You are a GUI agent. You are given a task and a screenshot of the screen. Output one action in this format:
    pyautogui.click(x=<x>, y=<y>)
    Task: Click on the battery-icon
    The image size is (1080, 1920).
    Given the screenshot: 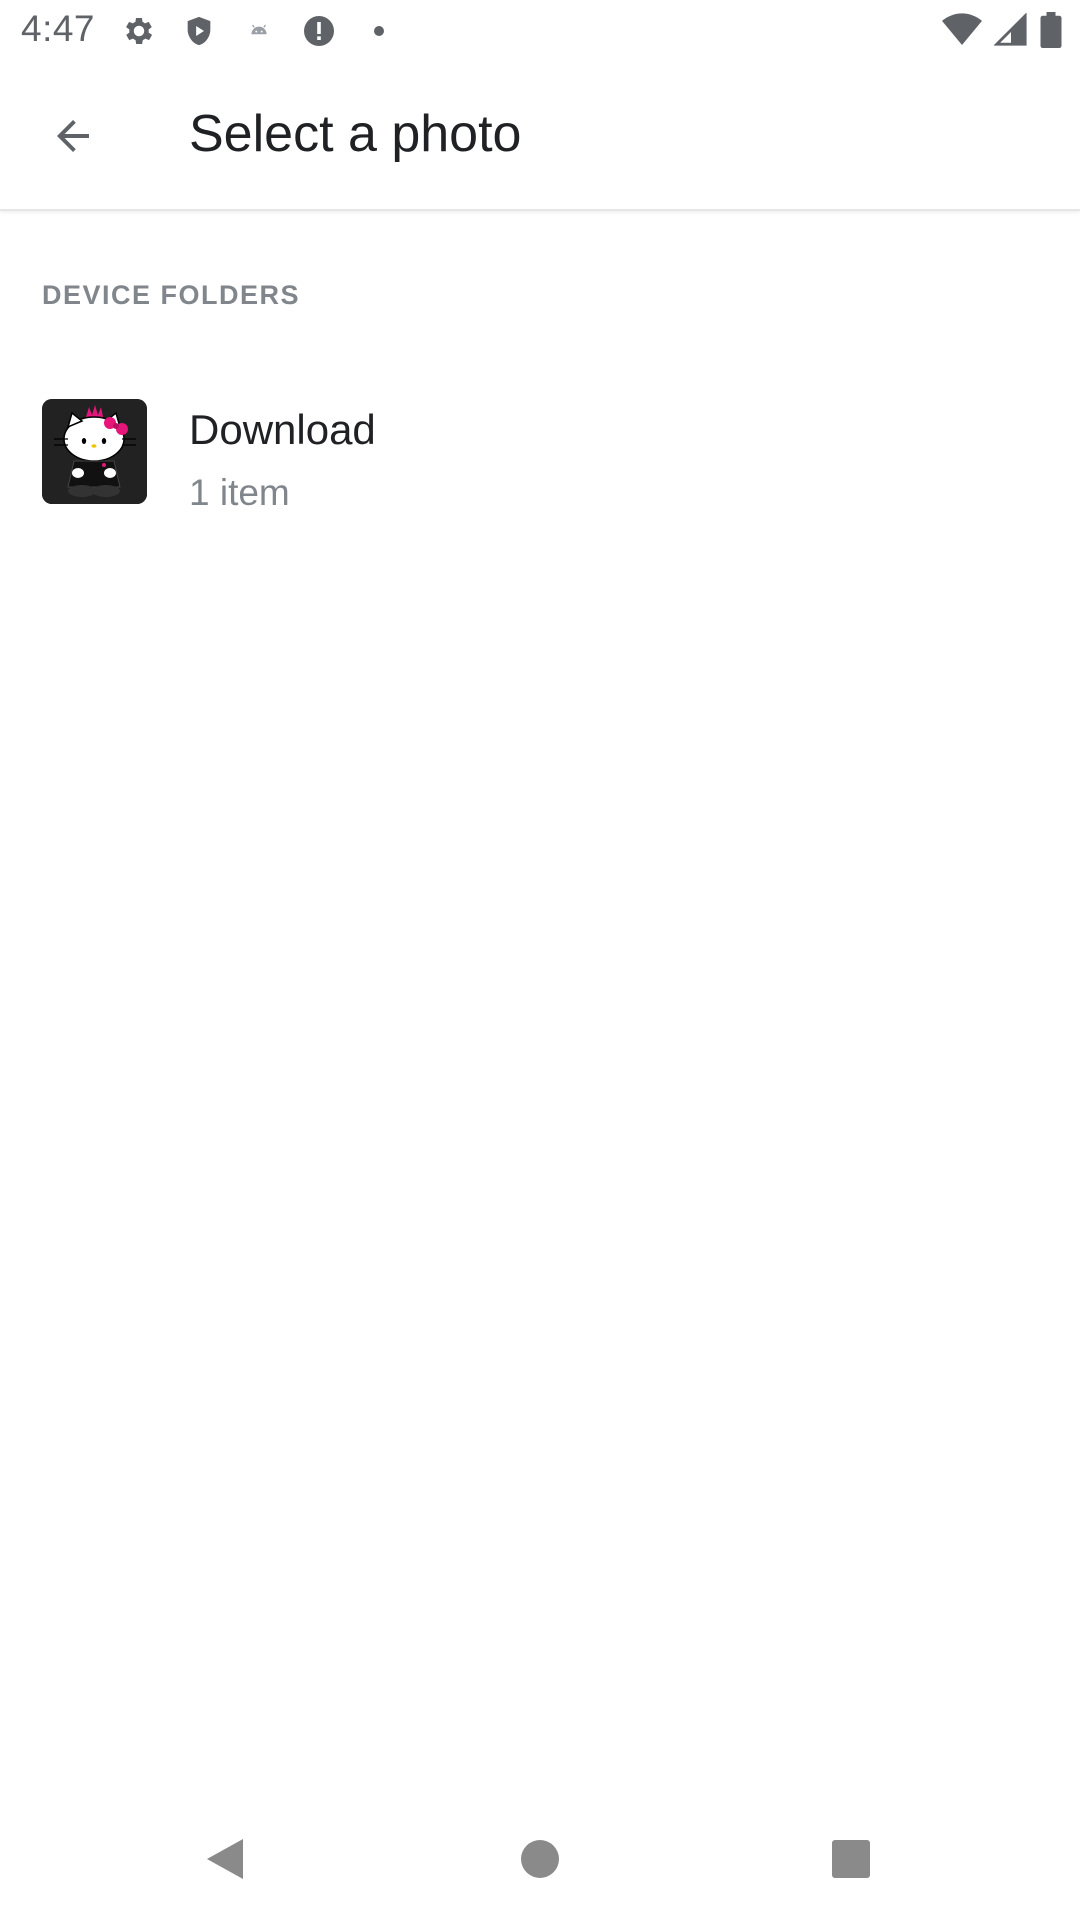 What is the action you would take?
    pyautogui.click(x=1051, y=32)
    